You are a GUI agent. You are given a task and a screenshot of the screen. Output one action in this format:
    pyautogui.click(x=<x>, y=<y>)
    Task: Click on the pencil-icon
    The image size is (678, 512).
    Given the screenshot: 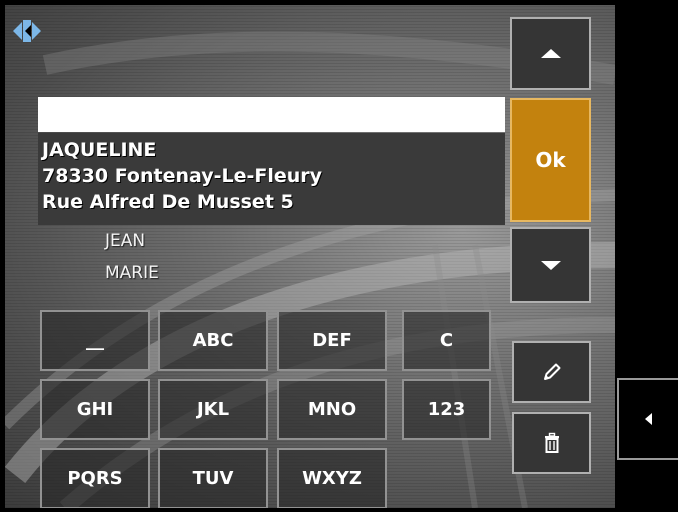 What is the action you would take?
    pyautogui.click(x=551, y=371)
    